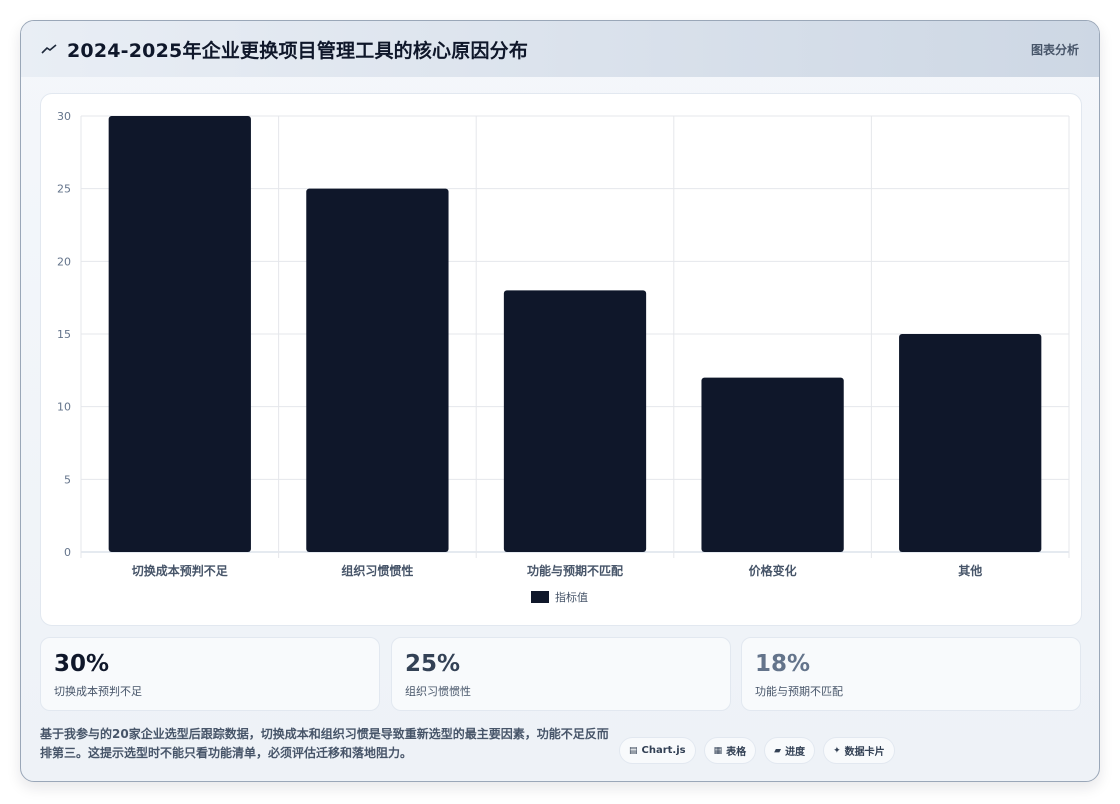  What do you see at coordinates (49, 49) in the screenshot?
I see `trend-icon` at bounding box center [49, 49].